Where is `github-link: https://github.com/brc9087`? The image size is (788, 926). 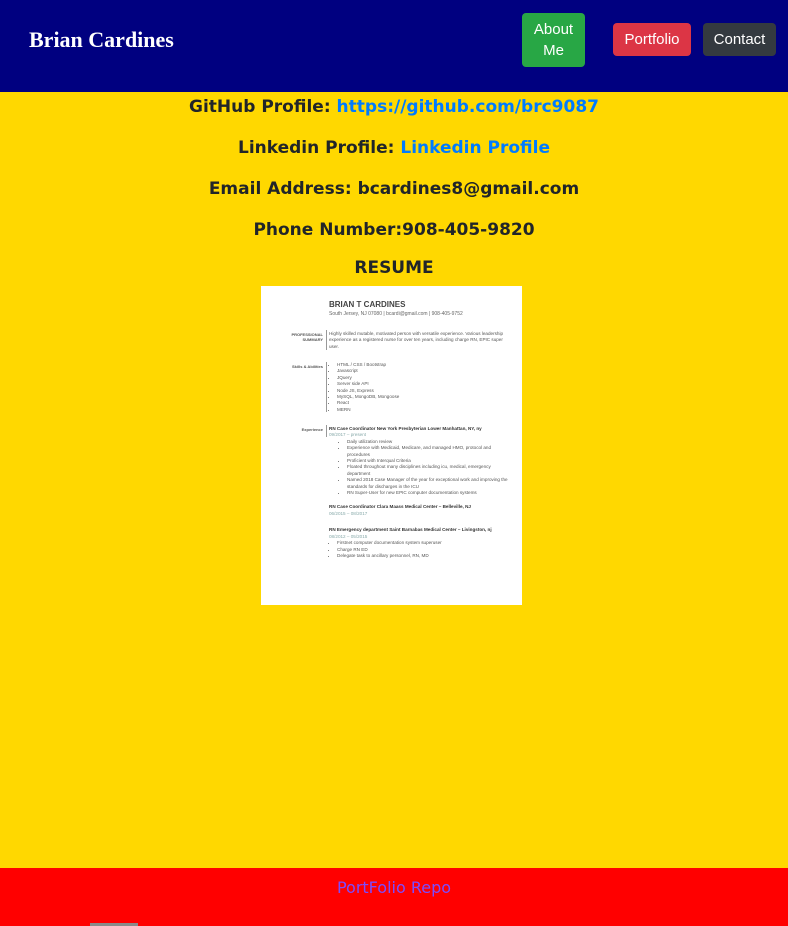 github-link: https://github.com/brc9087 is located at coordinates (468, 107).